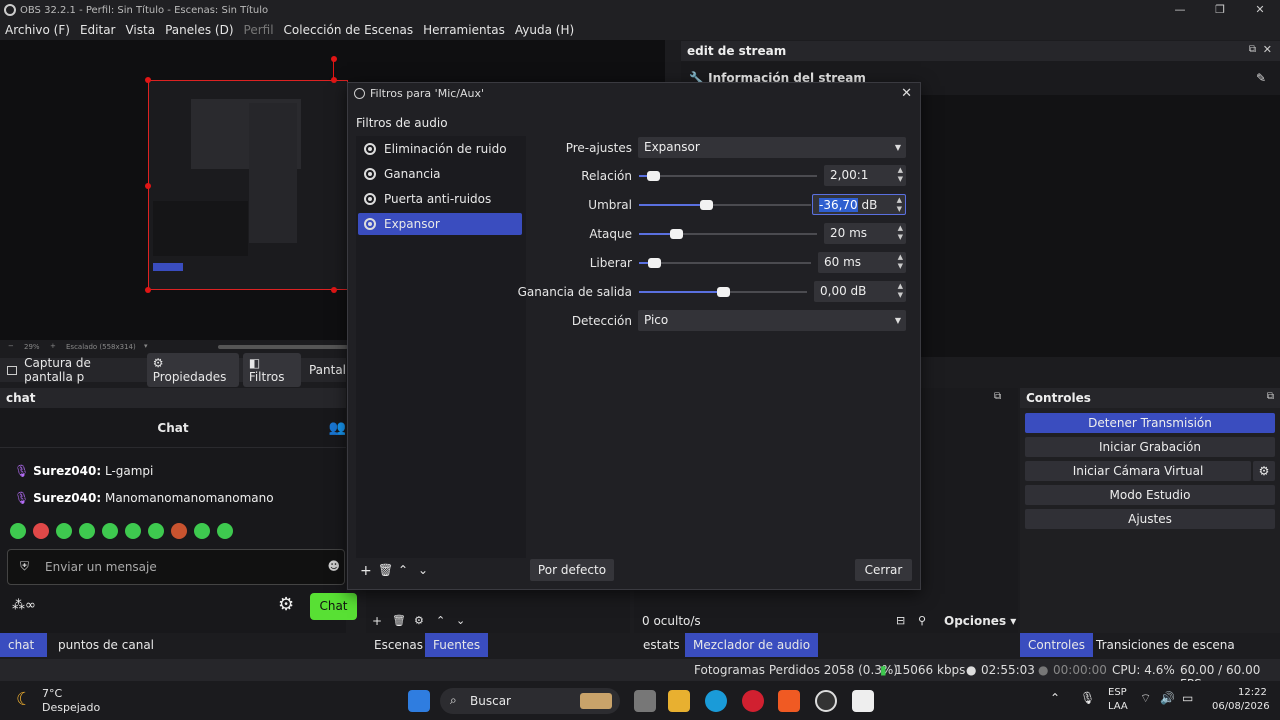 This screenshot has height=720, width=1280. What do you see at coordinates (98, 30) in the screenshot?
I see `menu-editar: Editar` at bounding box center [98, 30].